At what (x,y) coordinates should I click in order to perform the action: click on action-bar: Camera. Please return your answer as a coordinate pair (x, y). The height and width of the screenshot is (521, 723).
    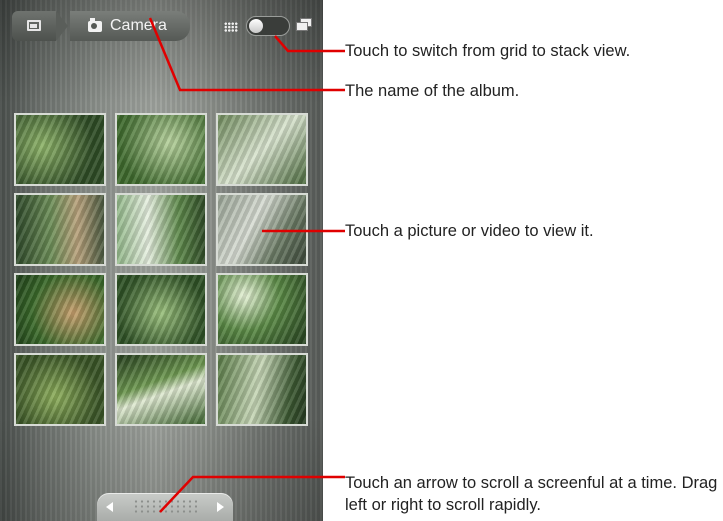
    Looking at the image, I should click on (161, 23).